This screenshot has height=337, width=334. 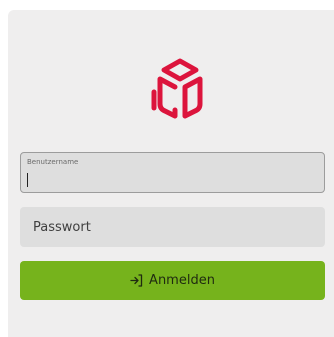 I want to click on login-button: Anmelden, so click(x=172, y=280).